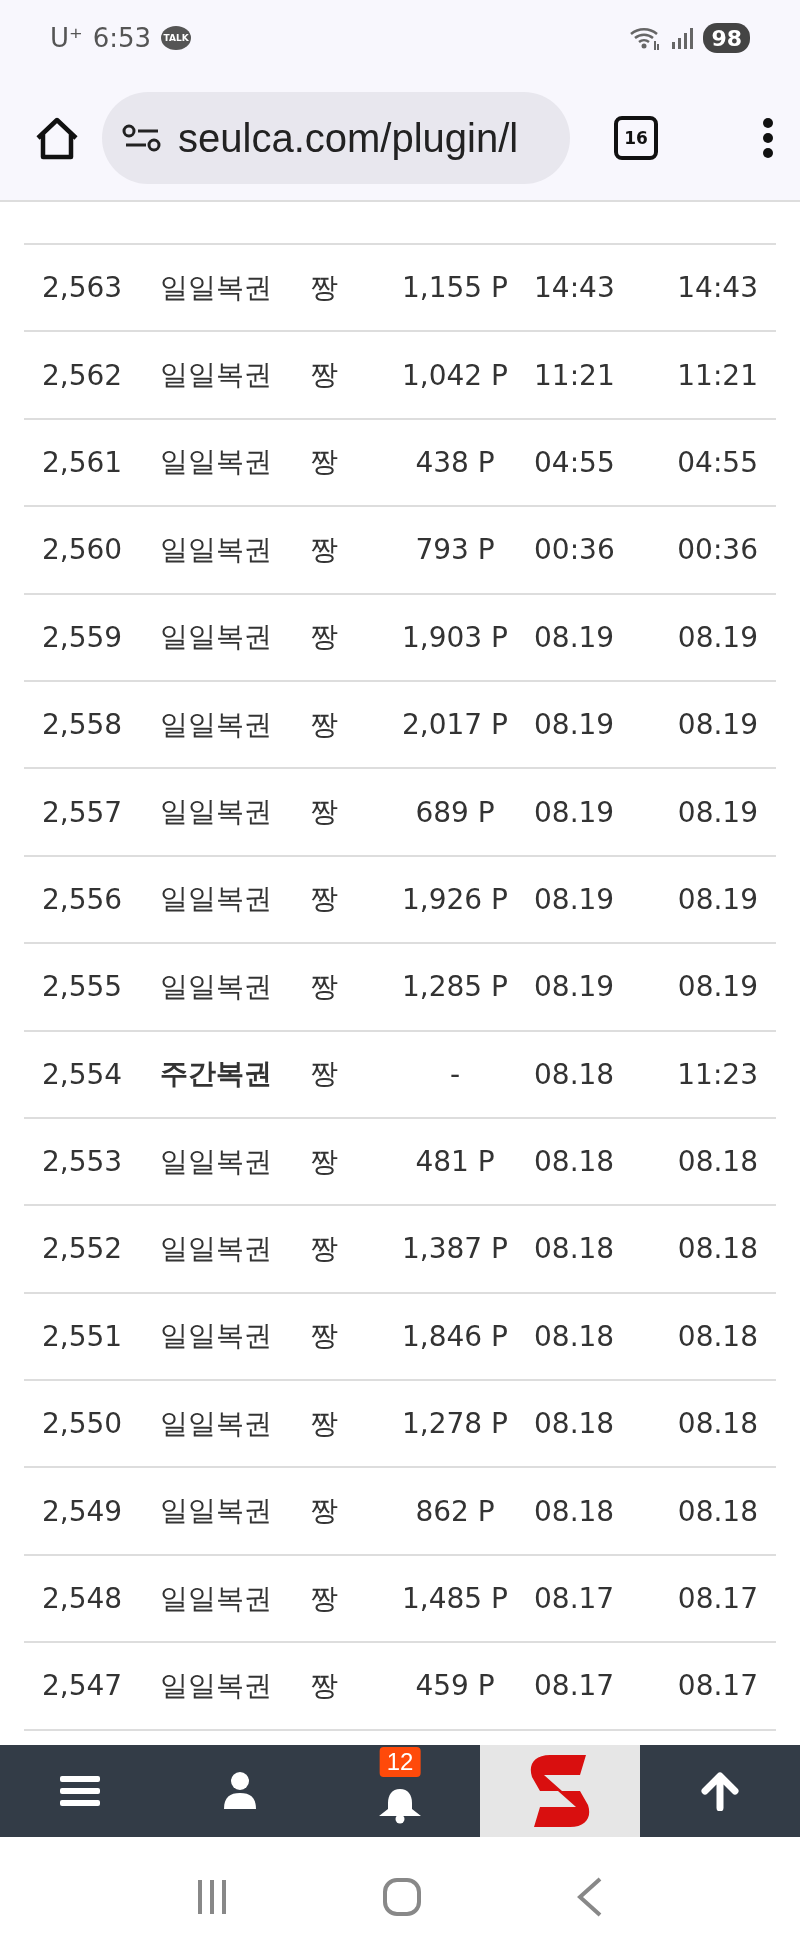 Image resolution: width=800 pixels, height=1956 pixels. What do you see at coordinates (645, 38) in the screenshot?
I see `wifi-icon` at bounding box center [645, 38].